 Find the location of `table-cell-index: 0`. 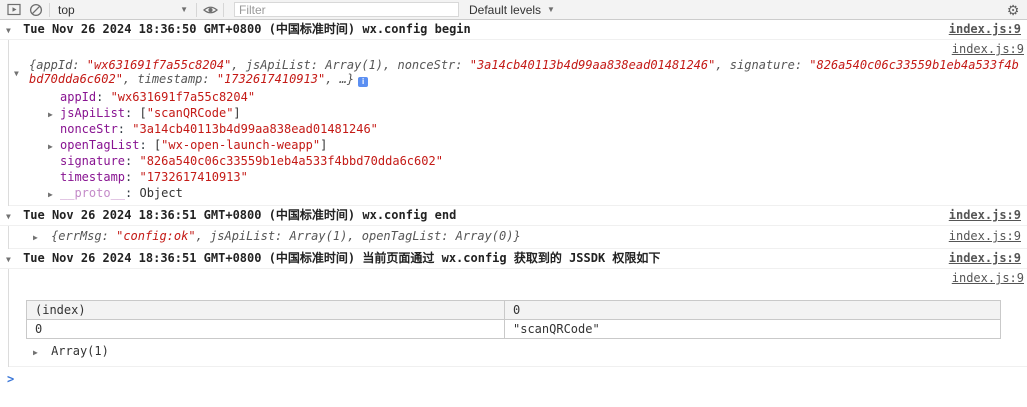

table-cell-index: 0 is located at coordinates (265, 329).